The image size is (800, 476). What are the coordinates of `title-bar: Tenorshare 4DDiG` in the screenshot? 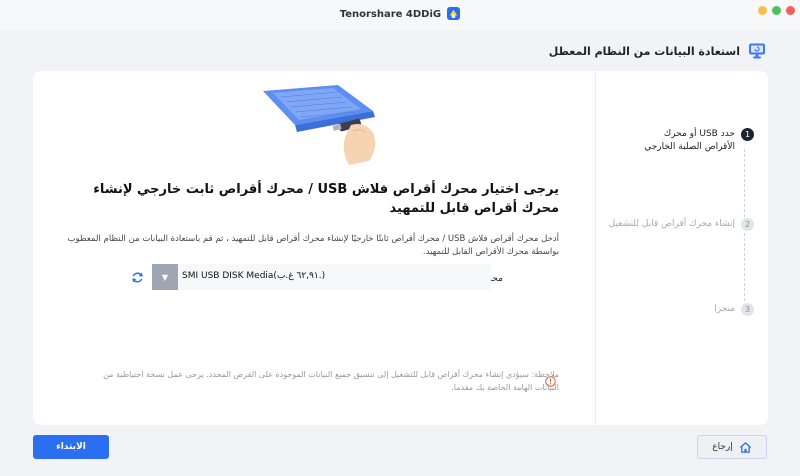 It's located at (400, 15).